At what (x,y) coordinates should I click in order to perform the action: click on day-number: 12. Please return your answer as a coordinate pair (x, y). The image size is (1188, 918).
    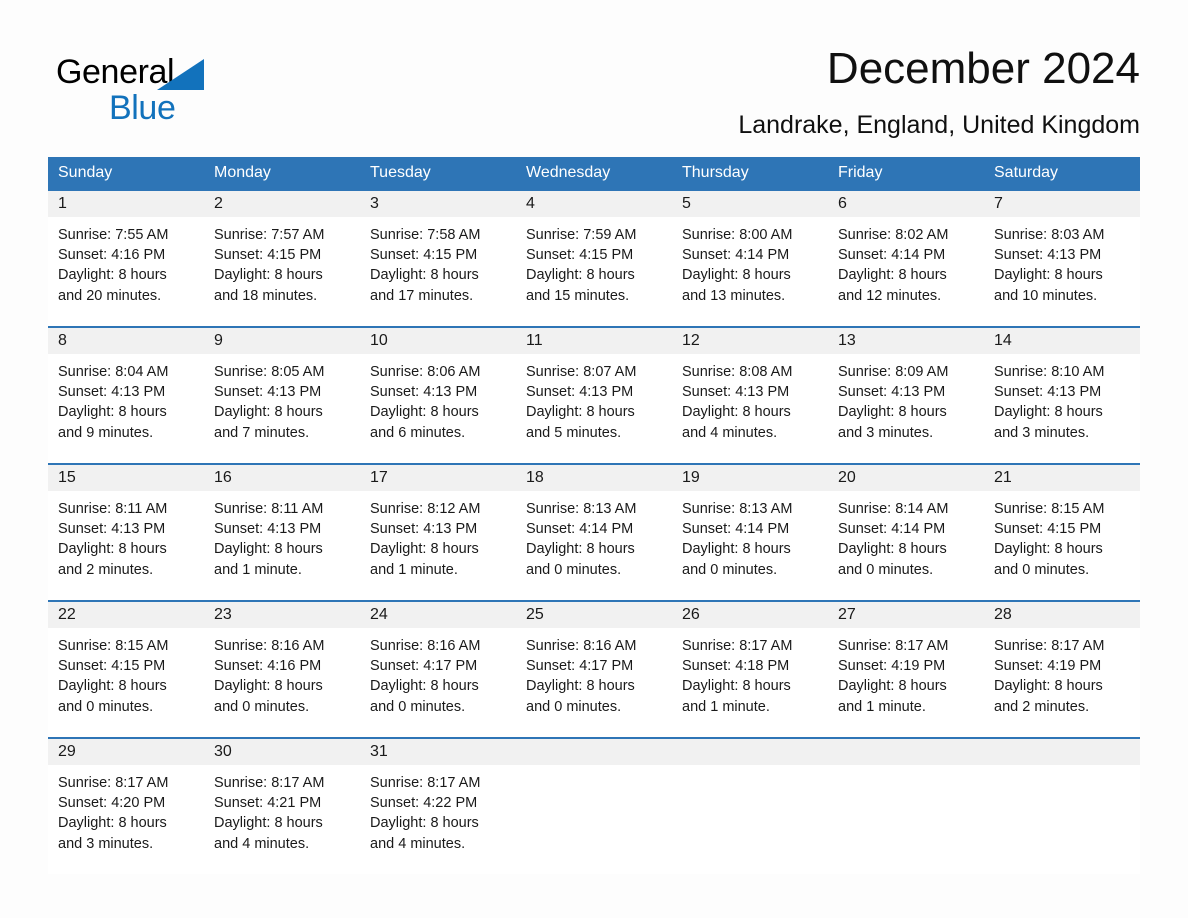
    Looking at the image, I should click on (750, 341).